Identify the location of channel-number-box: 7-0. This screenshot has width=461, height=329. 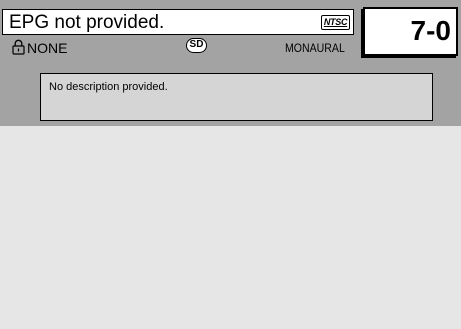
(410, 31).